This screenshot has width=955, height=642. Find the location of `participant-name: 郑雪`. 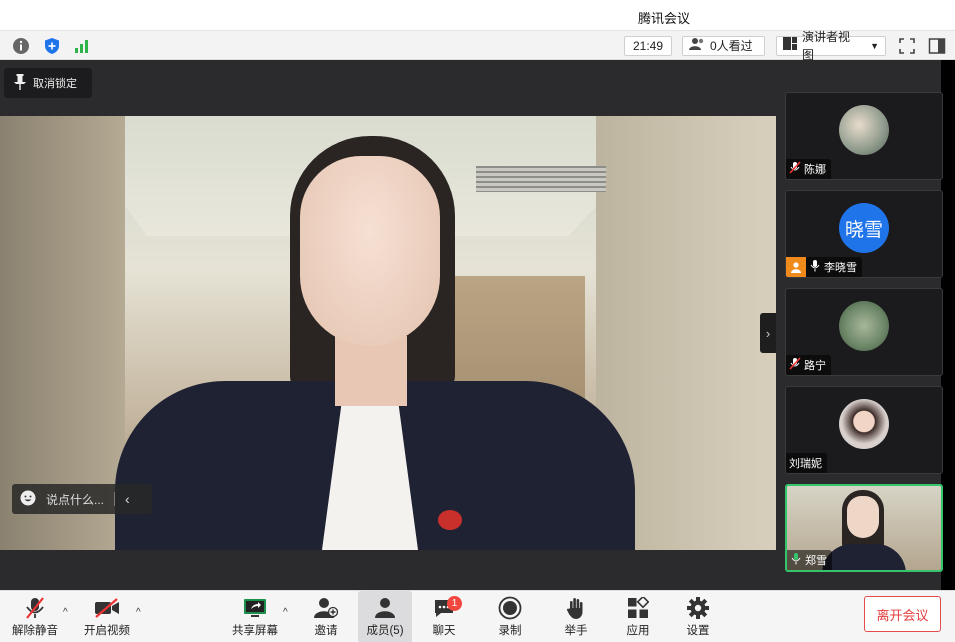

participant-name: 郑雪 is located at coordinates (816, 561).